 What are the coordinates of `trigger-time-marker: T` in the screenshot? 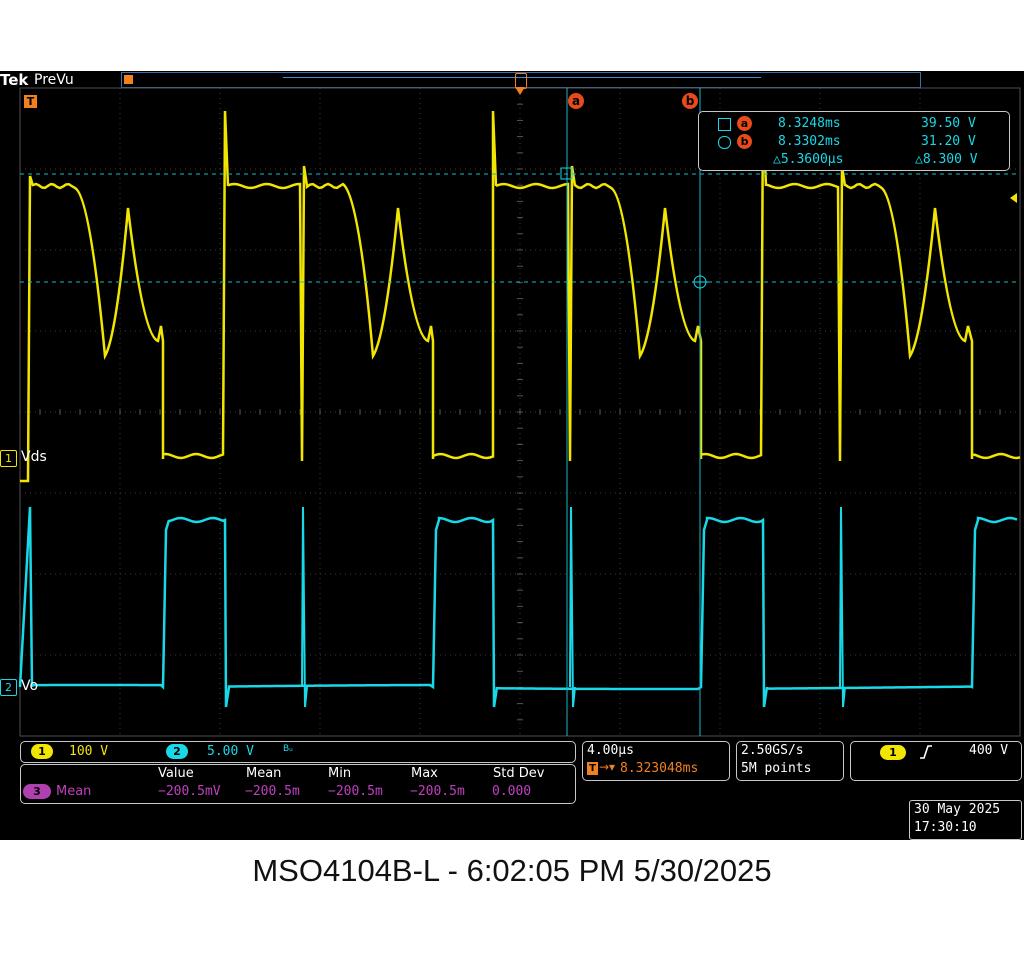 It's located at (30, 101).